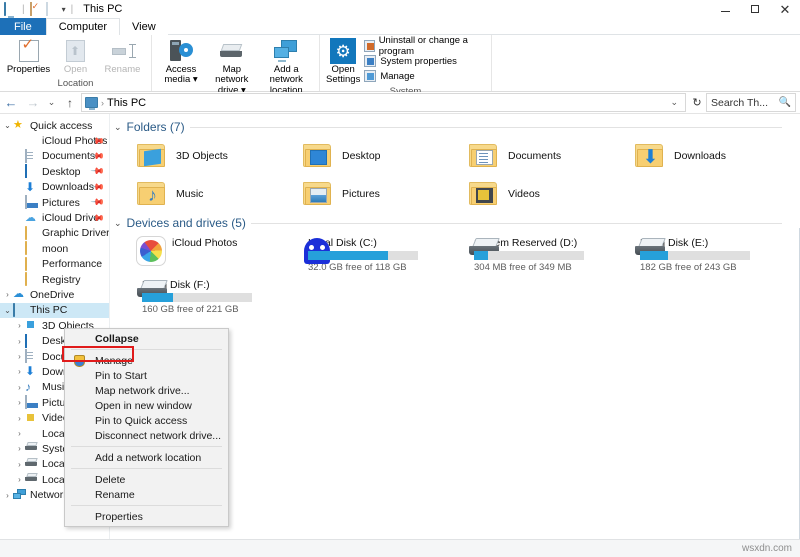  Describe the element at coordinates (146, 457) in the screenshot. I see `context-menu-item-add-a-network-location: Add a network location` at that location.